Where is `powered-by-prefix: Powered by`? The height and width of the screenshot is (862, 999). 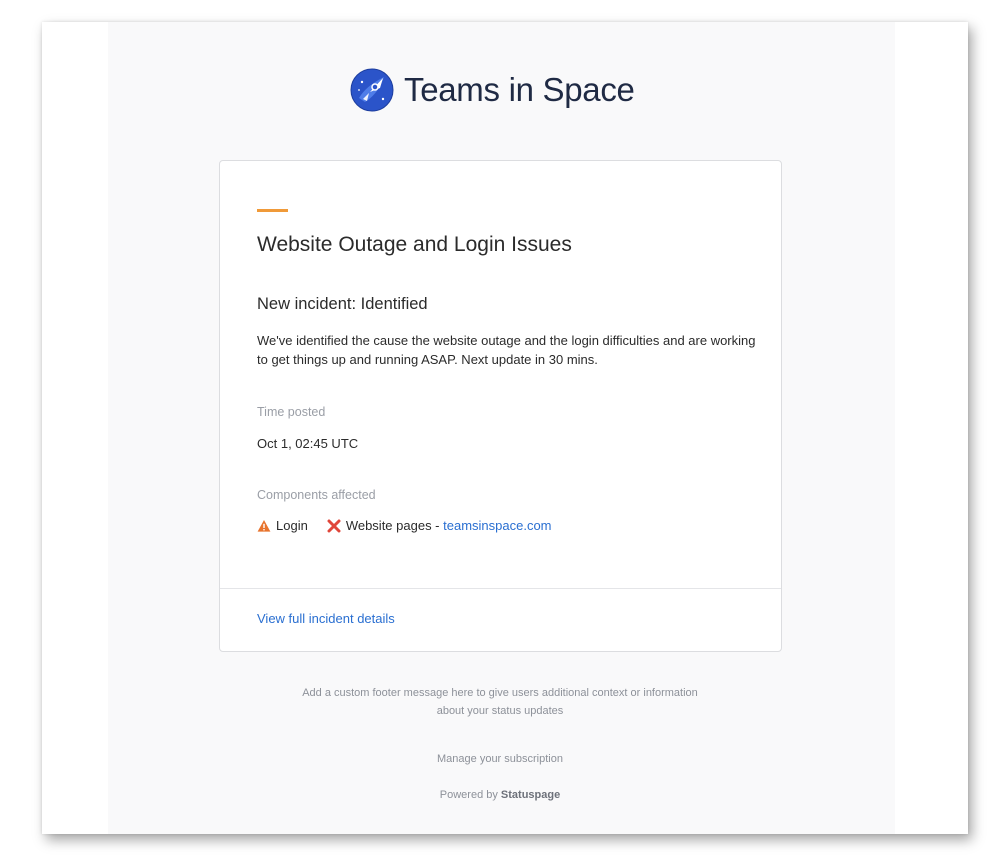
powered-by-prefix: Powered by is located at coordinates (470, 795).